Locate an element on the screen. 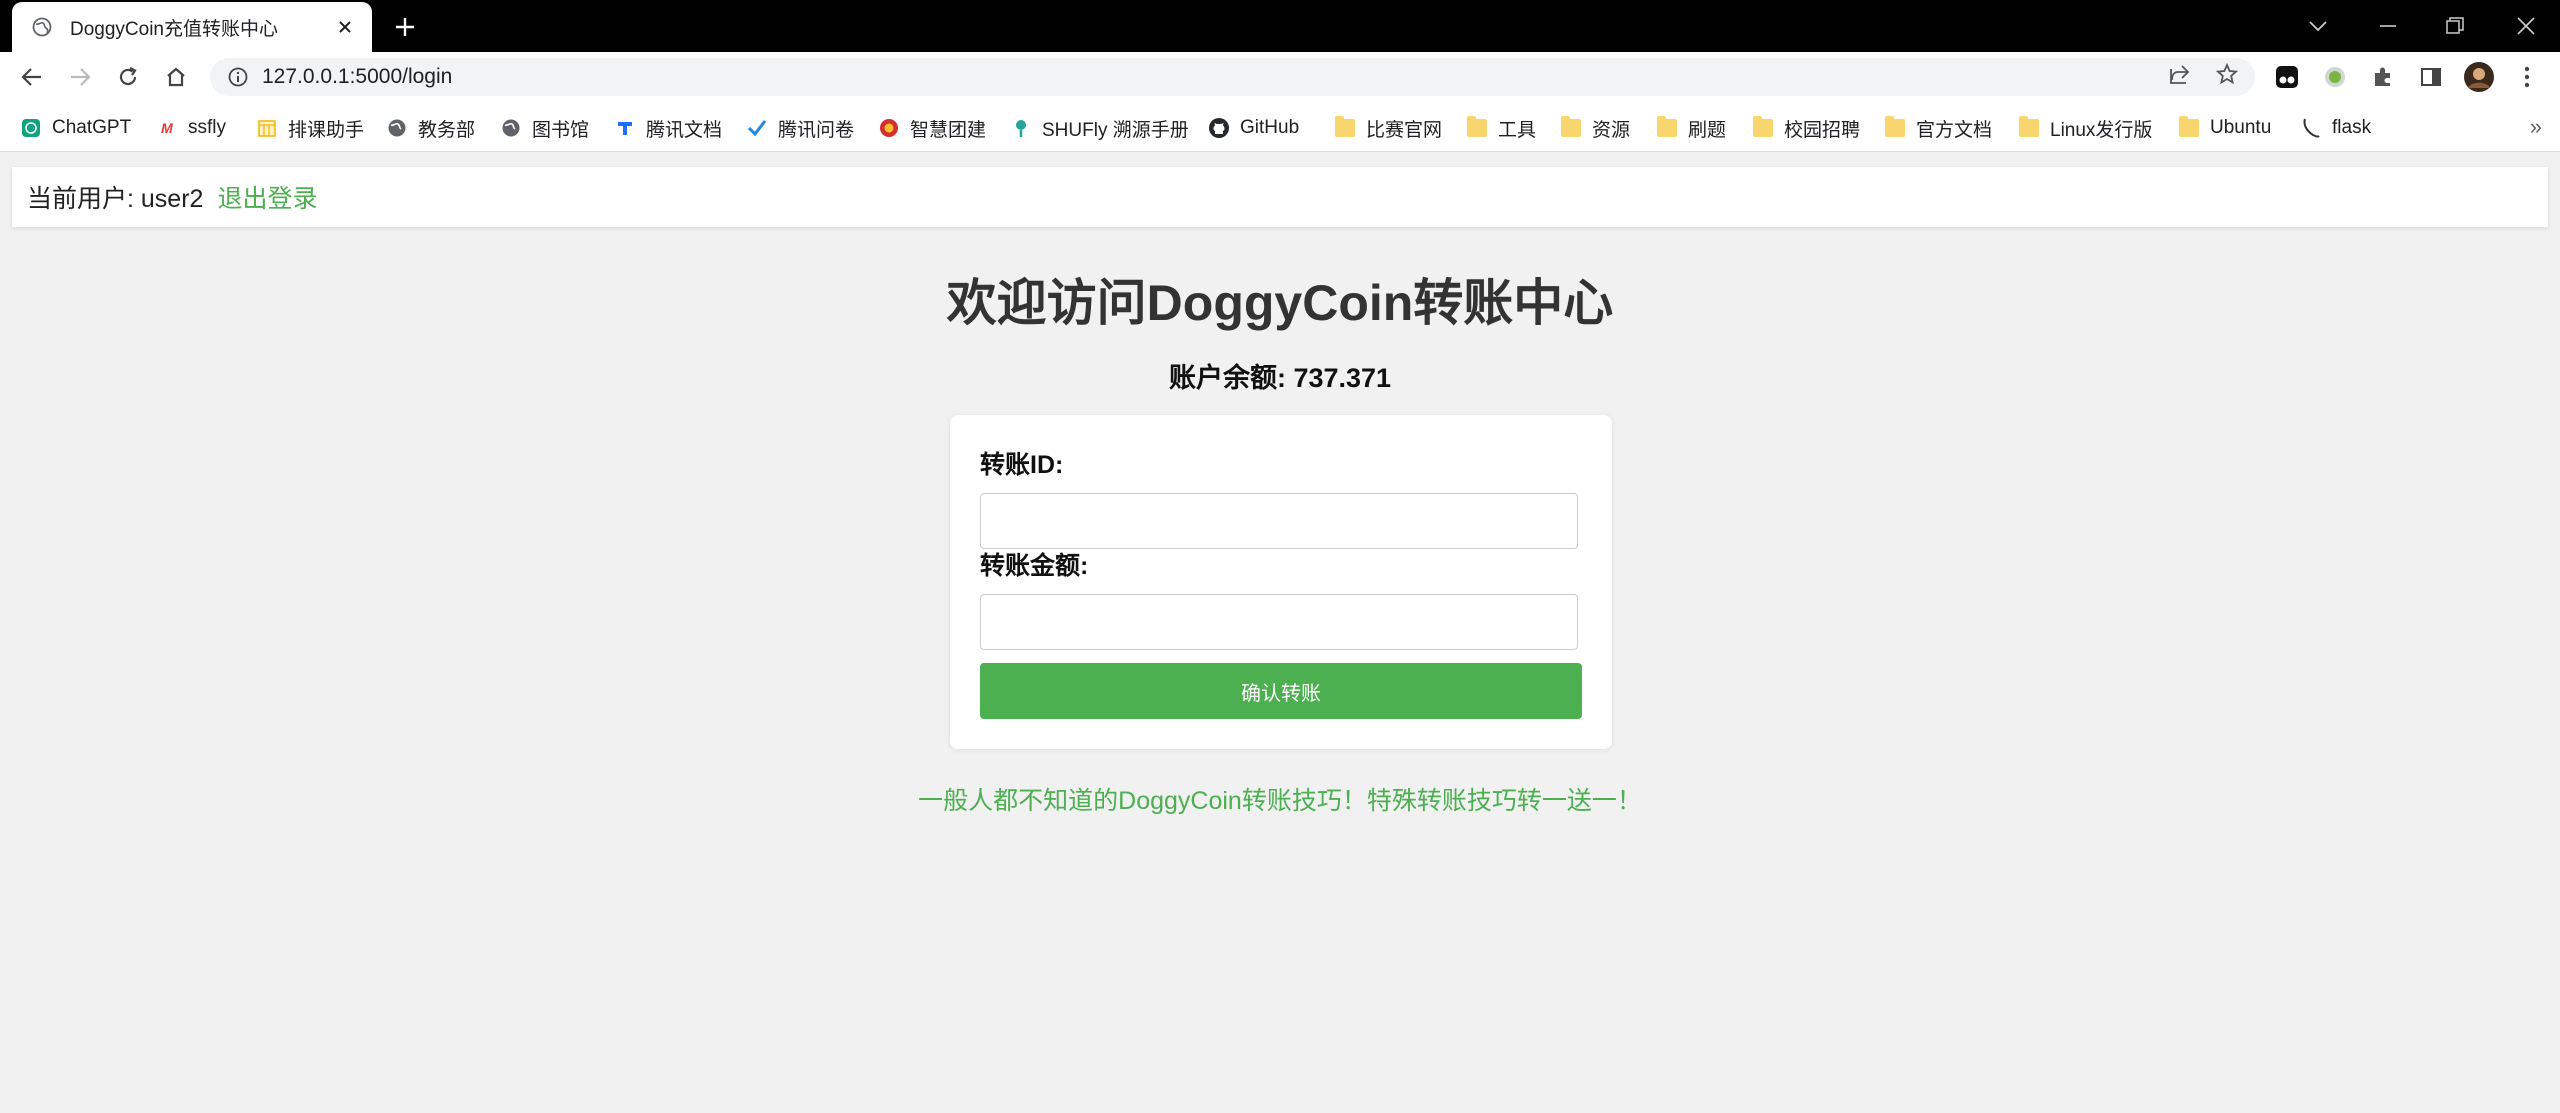 The height and width of the screenshot is (1113, 2560). bookmark-folder-campus-recruit: 校园招聘 is located at coordinates (1806, 128).